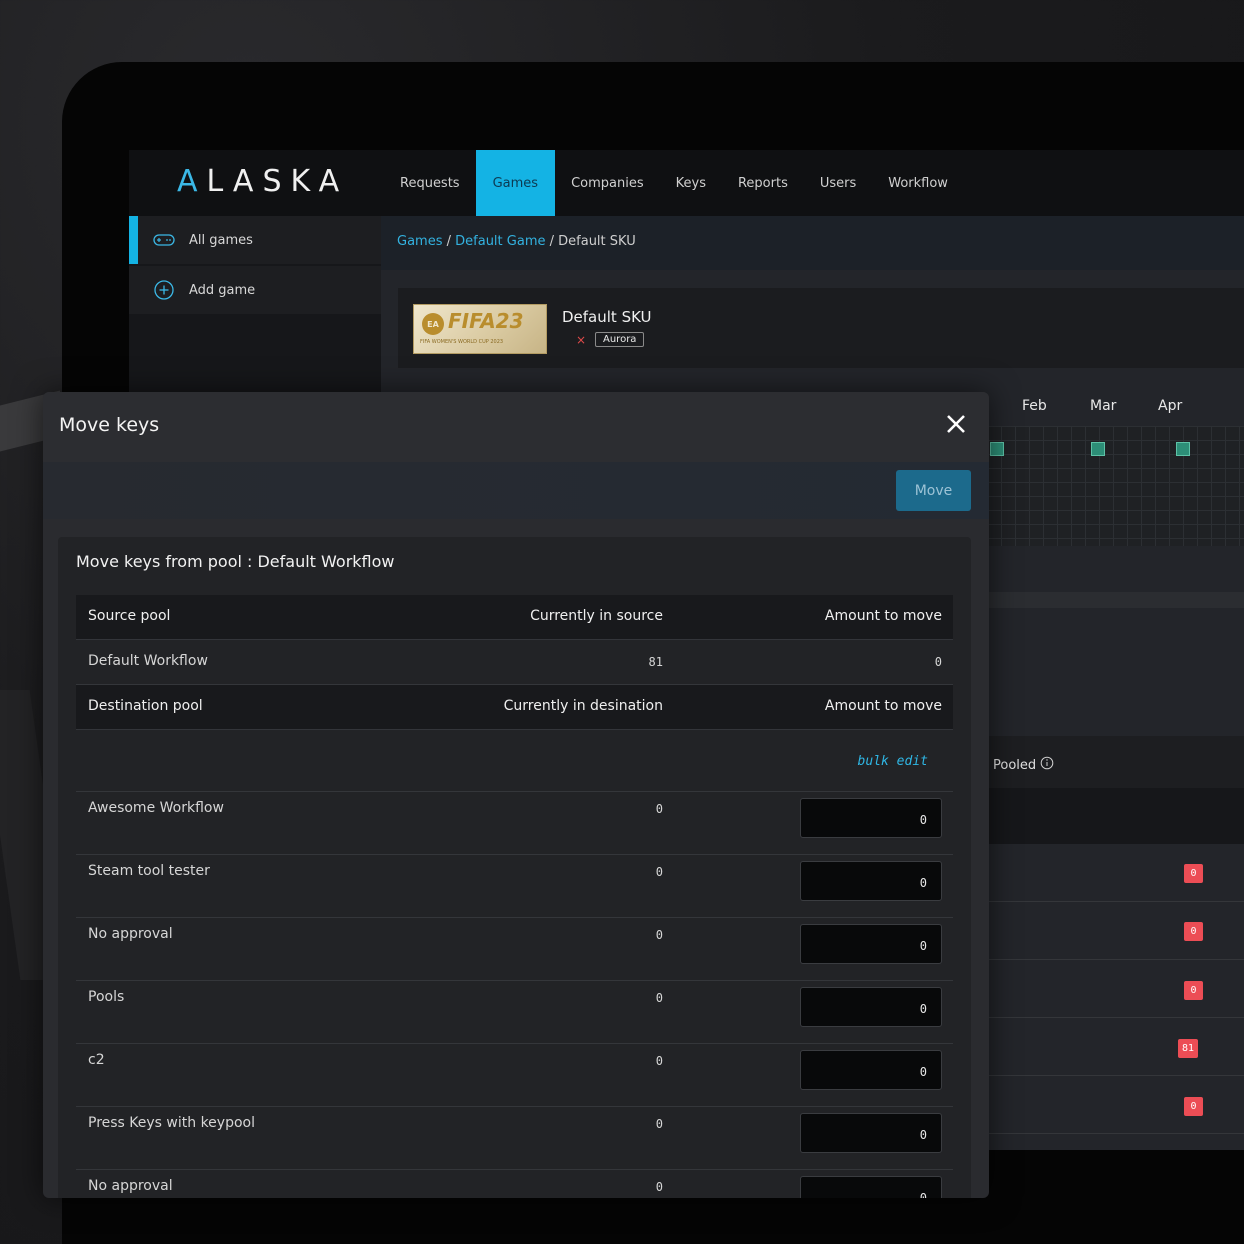 Image resolution: width=1244 pixels, height=1244 pixels. Describe the element at coordinates (583, 706) in the screenshot. I see `currently-in-destination-header: Currently in desination` at that location.